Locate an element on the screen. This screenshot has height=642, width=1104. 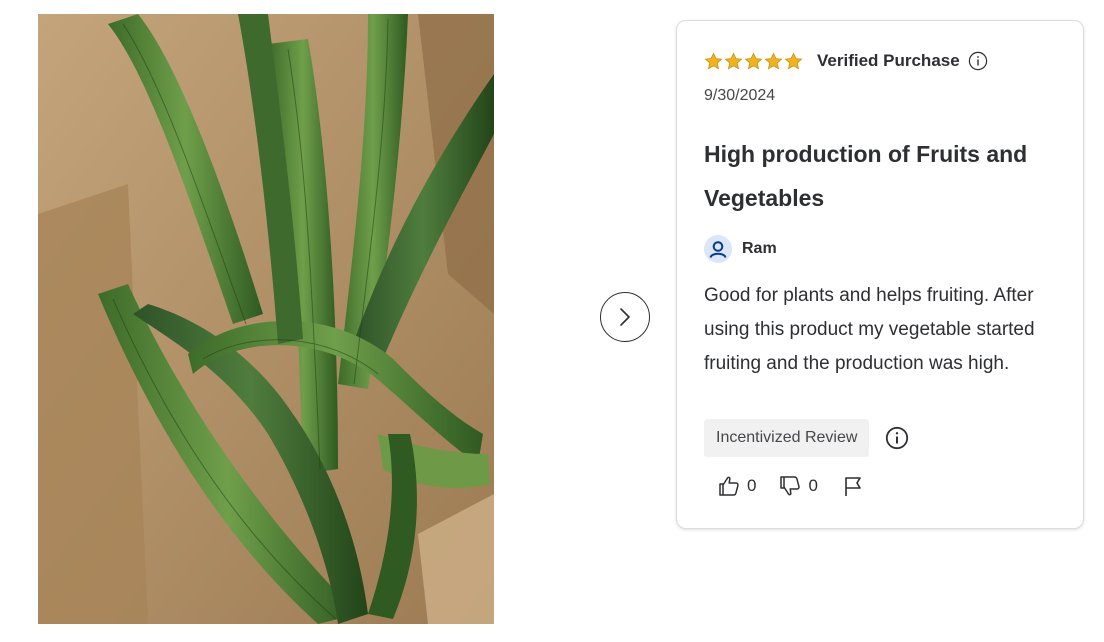
unhelpful-button: 0 is located at coordinates (798, 486).